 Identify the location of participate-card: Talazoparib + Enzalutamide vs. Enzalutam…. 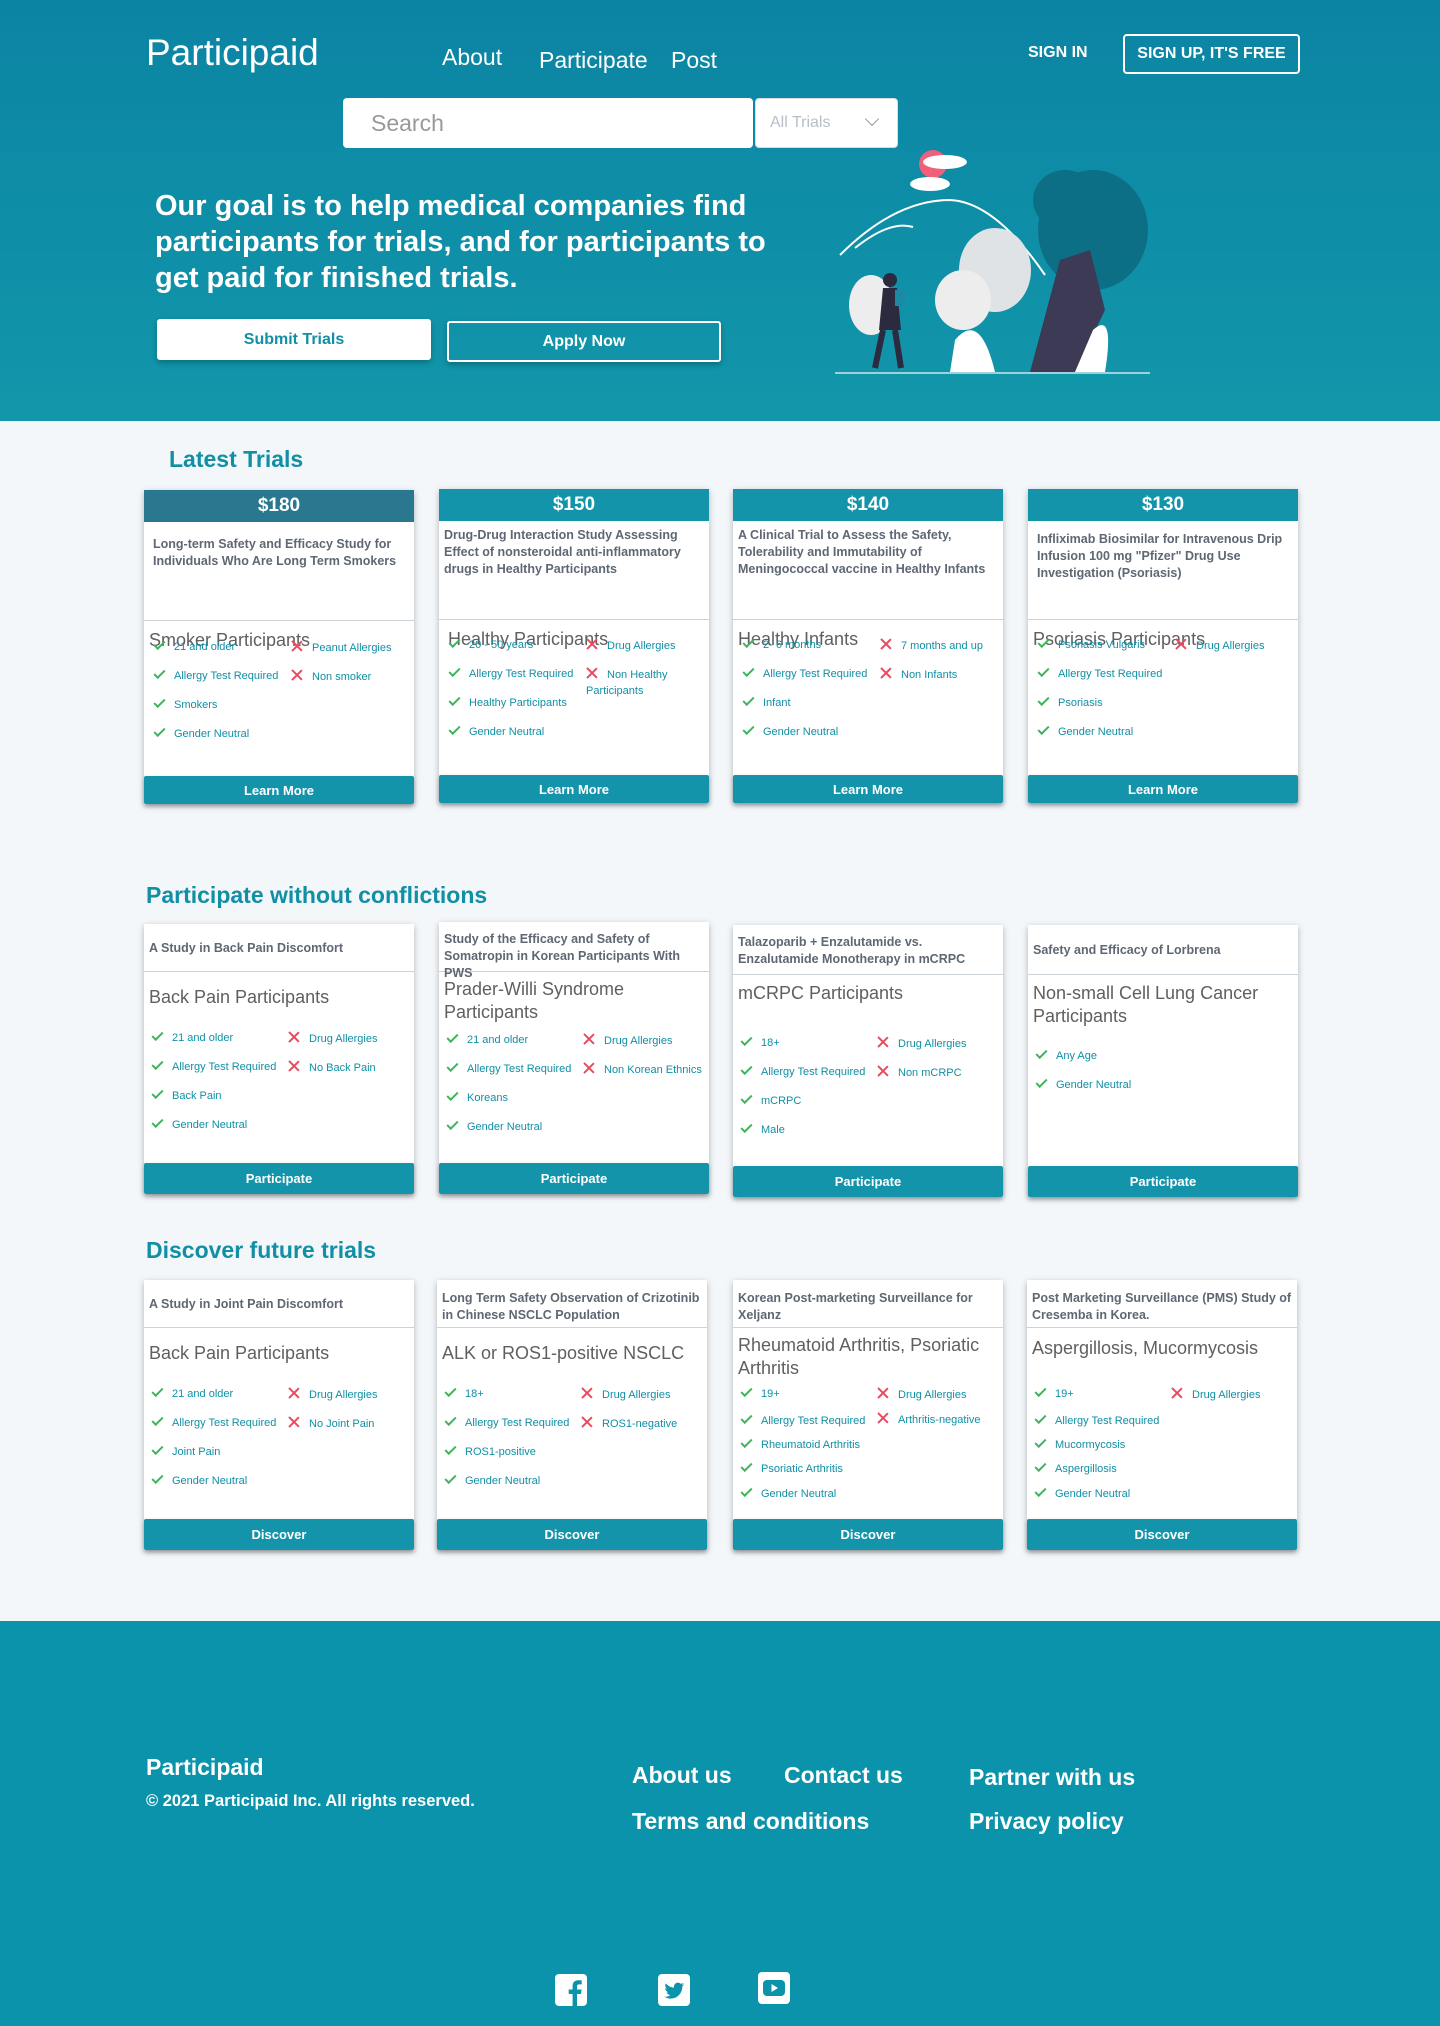
(868, 1061).